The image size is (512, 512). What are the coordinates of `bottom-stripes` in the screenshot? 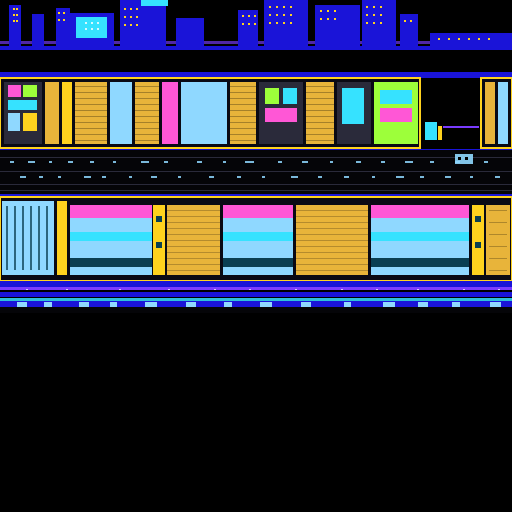 It's located at (256, 297).